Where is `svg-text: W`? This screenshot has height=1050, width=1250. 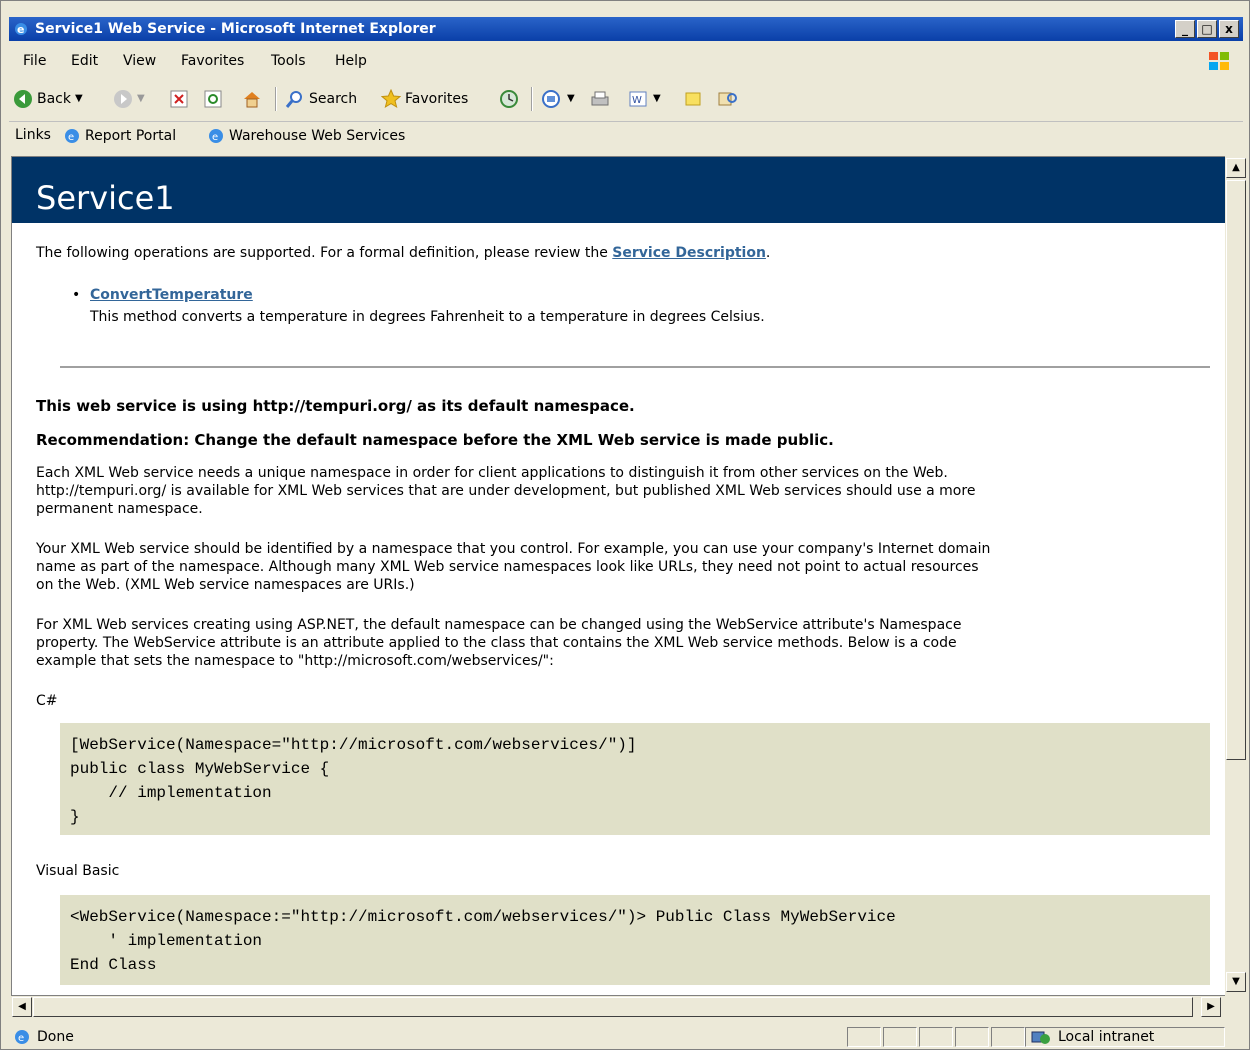
svg-text: W is located at coordinates (637, 100).